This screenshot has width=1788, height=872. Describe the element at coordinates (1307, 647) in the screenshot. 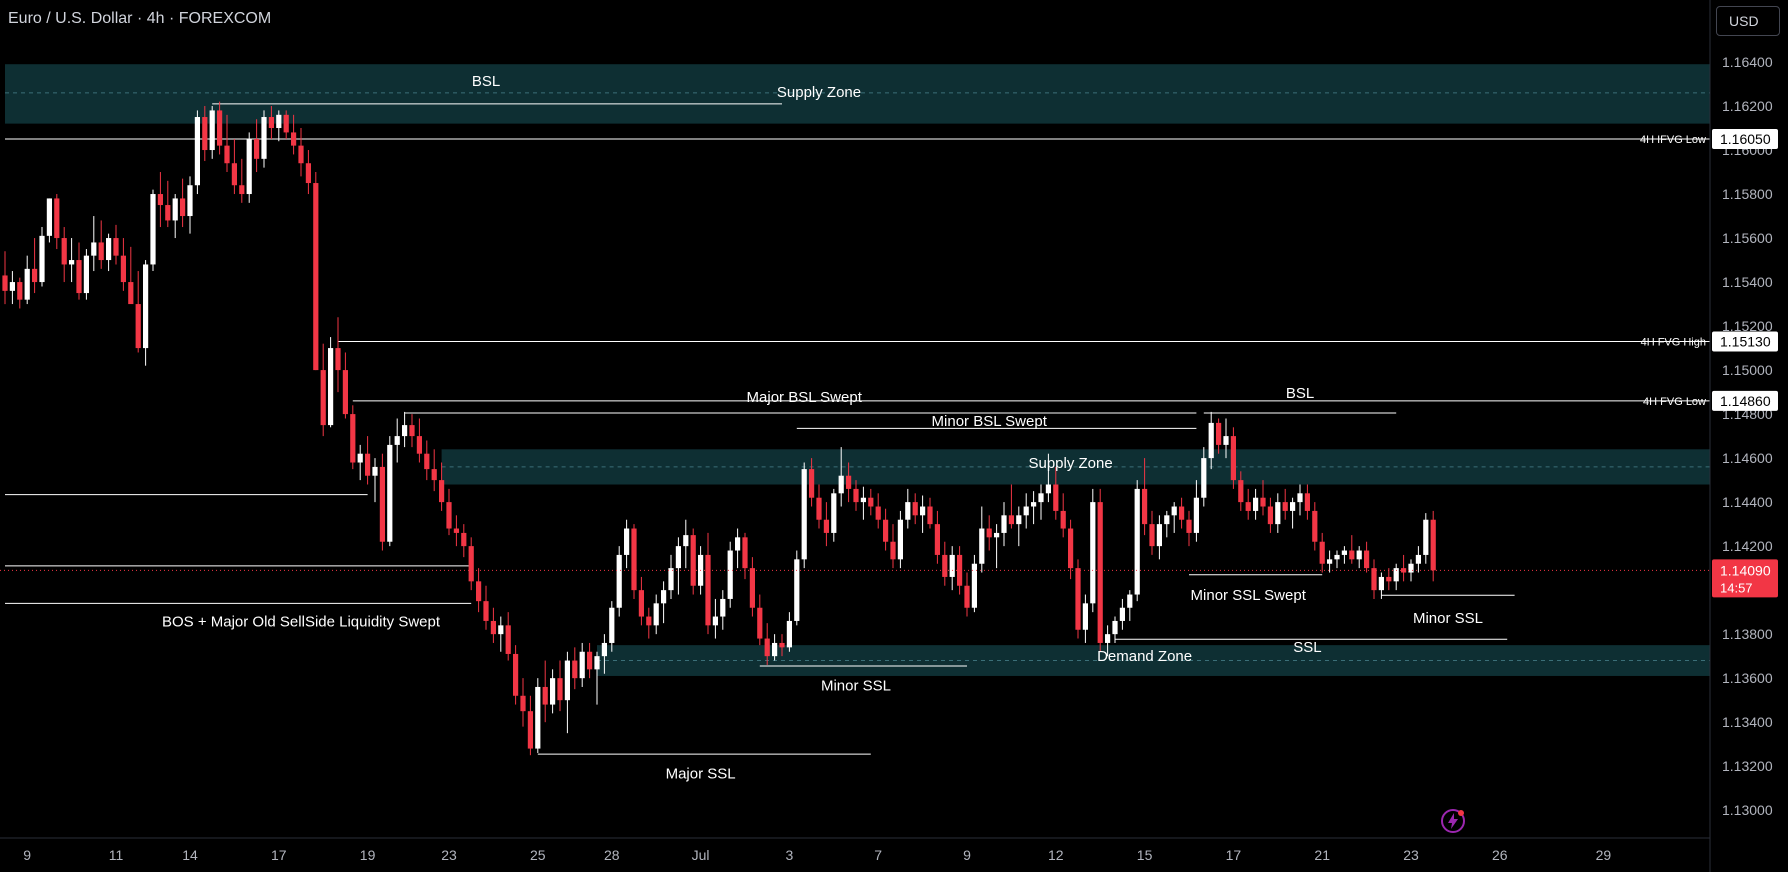

I see `annotation-label: SSL` at that location.